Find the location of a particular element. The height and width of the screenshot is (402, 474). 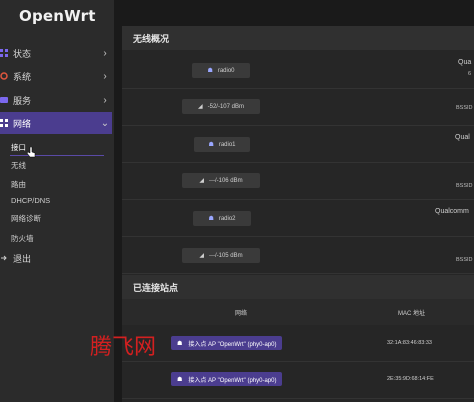

sidebar-subitem-interfaces: 接口 is located at coordinates (18, 147).